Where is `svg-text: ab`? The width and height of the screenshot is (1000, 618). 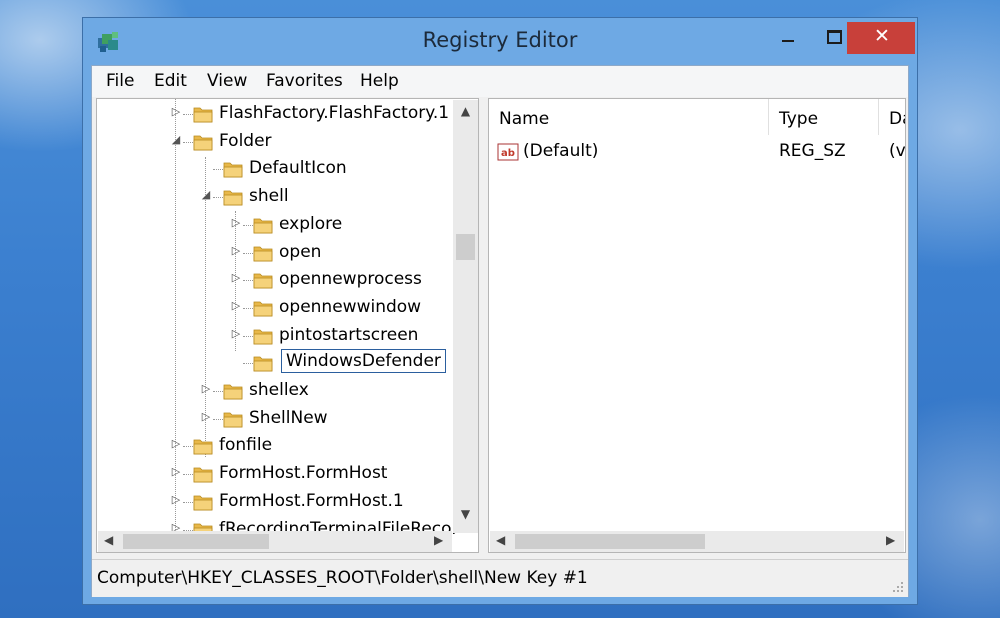 svg-text: ab is located at coordinates (508, 153).